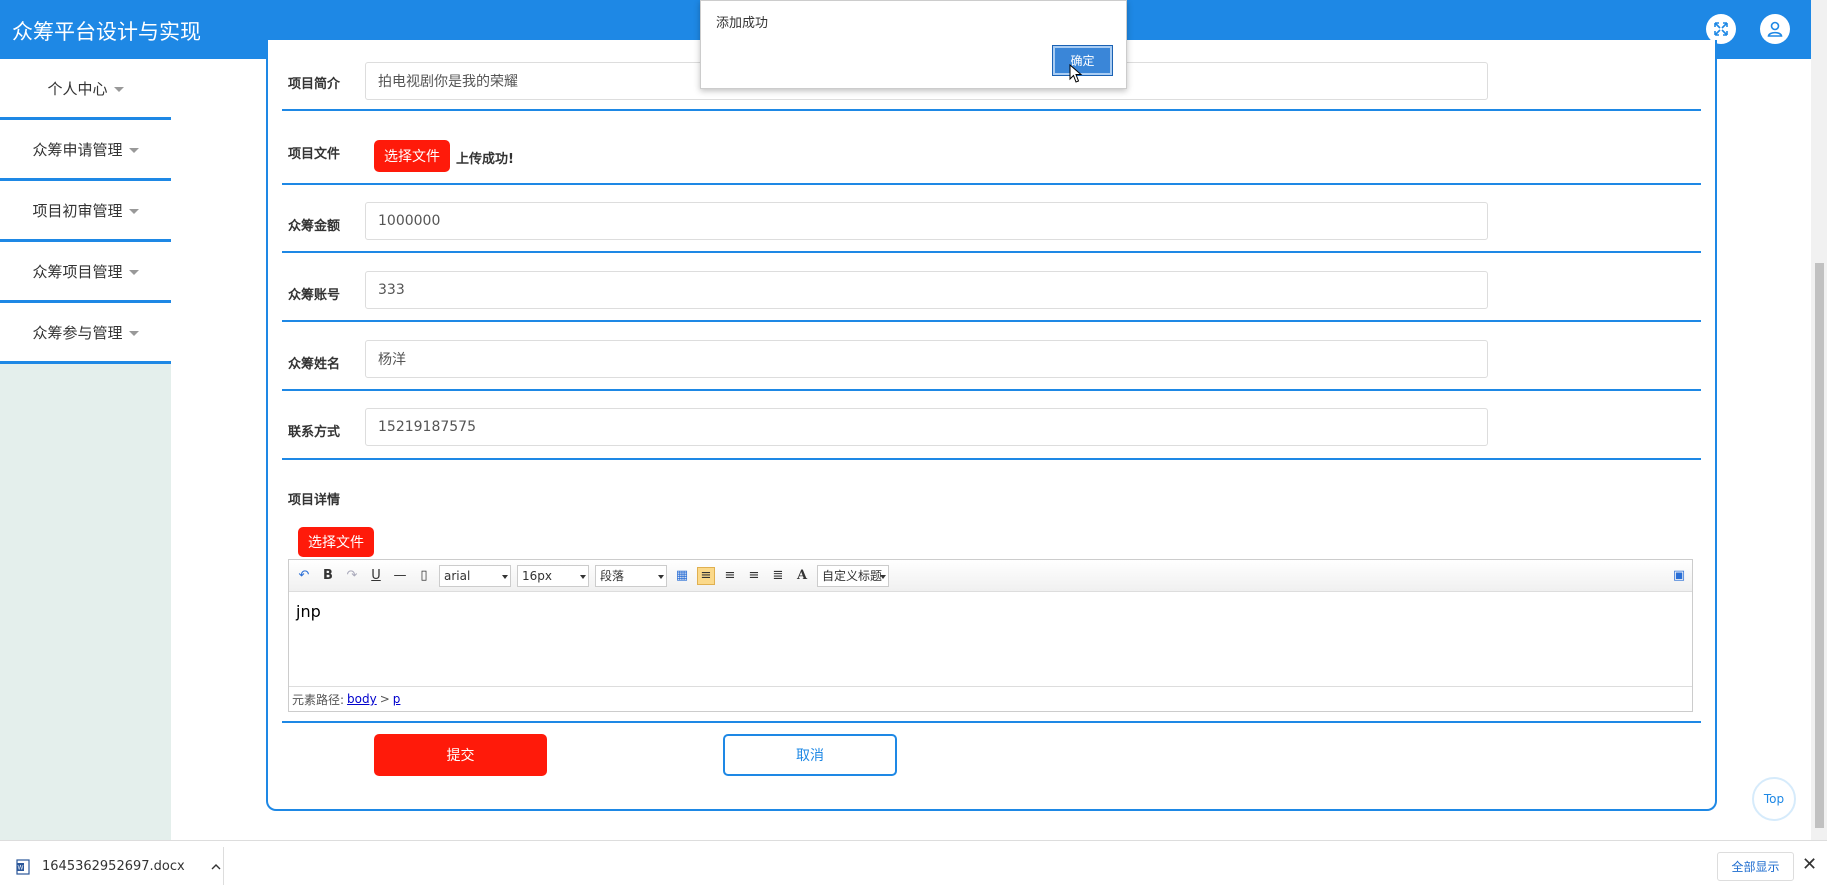 This screenshot has width=1827, height=891. Describe the element at coordinates (412, 156) in the screenshot. I see `choose-file-button: 选择文件` at that location.